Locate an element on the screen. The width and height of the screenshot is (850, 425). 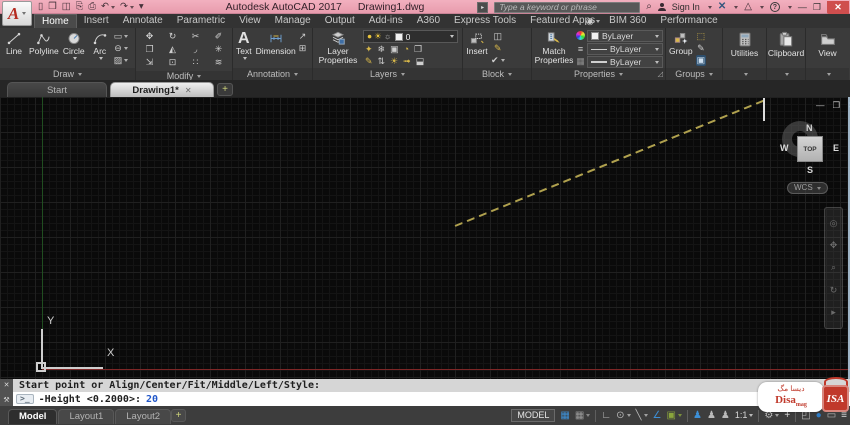
viewcube-east-label: E is located at coordinates (836, 148).